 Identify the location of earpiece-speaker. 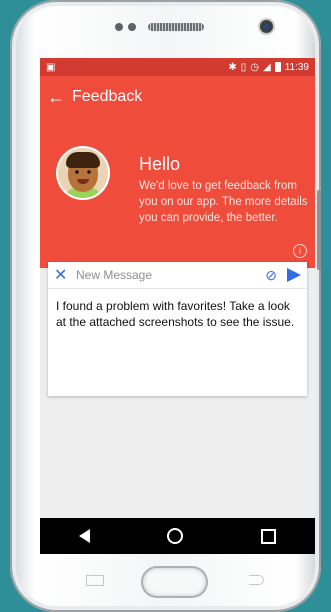
(176, 27).